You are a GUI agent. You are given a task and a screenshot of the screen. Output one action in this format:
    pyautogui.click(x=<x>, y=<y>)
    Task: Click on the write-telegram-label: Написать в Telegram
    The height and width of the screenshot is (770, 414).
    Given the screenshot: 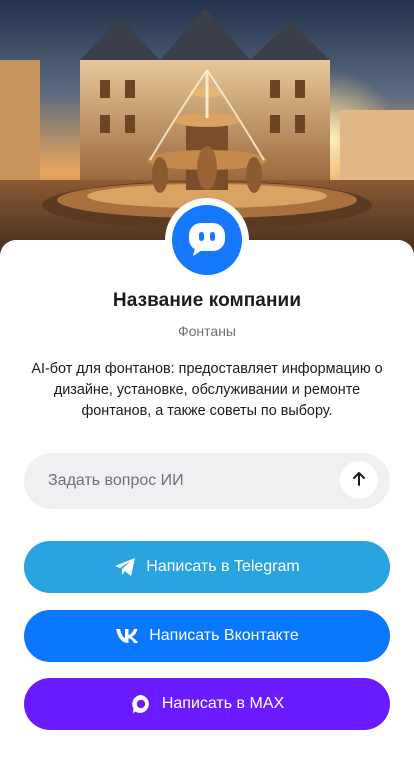 What is the action you would take?
    pyautogui.click(x=223, y=566)
    